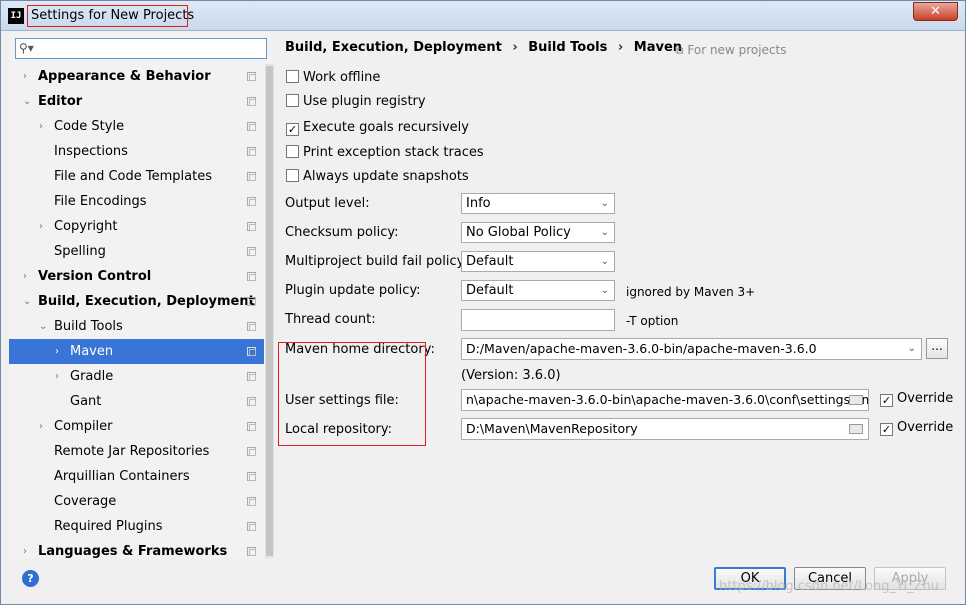 This screenshot has width=966, height=605. I want to click on sidebar-item-remote-jar-repositories: Remote Jar Repositories, so click(136, 451).